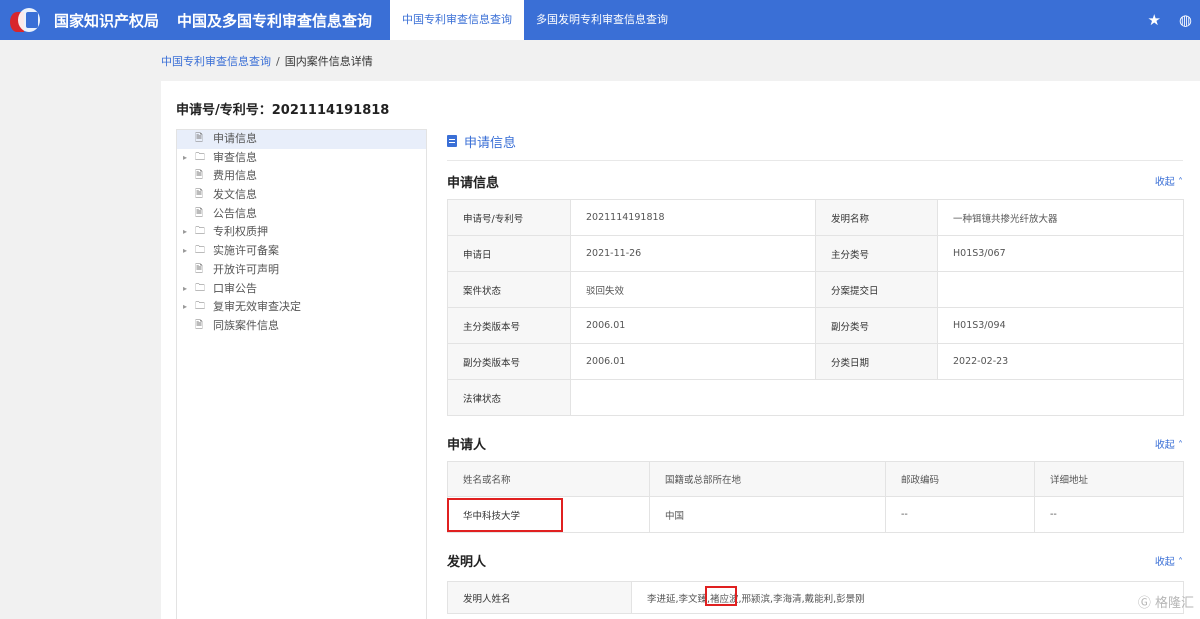  I want to click on tree-item-label: 申请信息, so click(235, 138).